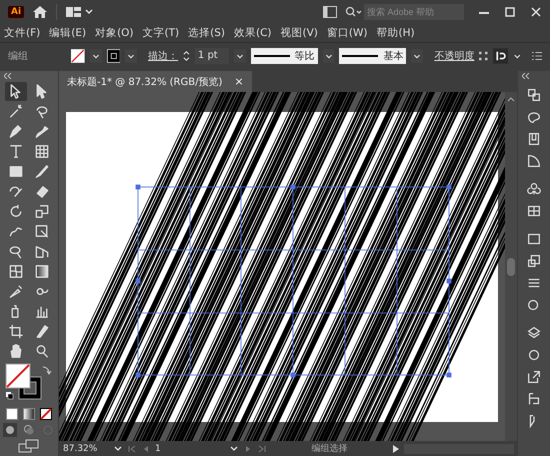 The image size is (550, 456). I want to click on stroke-weight-field: 1 pt, so click(211, 56).